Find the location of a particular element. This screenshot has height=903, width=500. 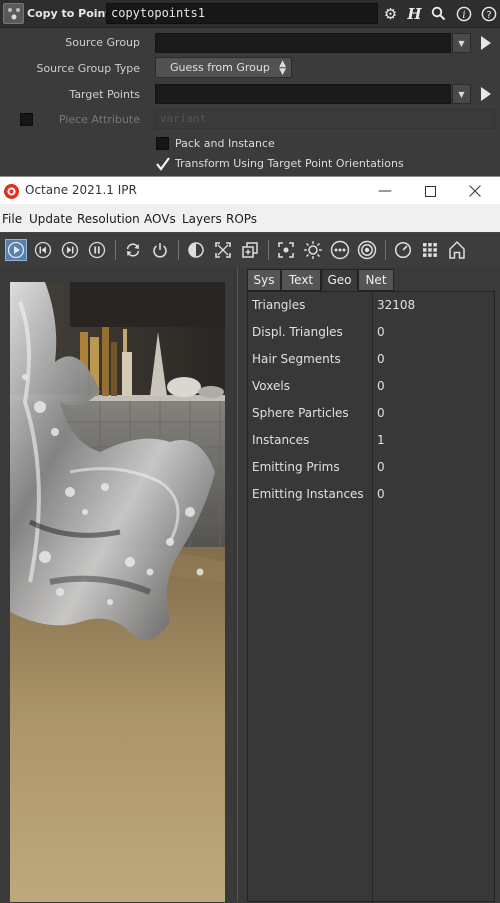

skip-forward-icon is located at coordinates (70, 250).